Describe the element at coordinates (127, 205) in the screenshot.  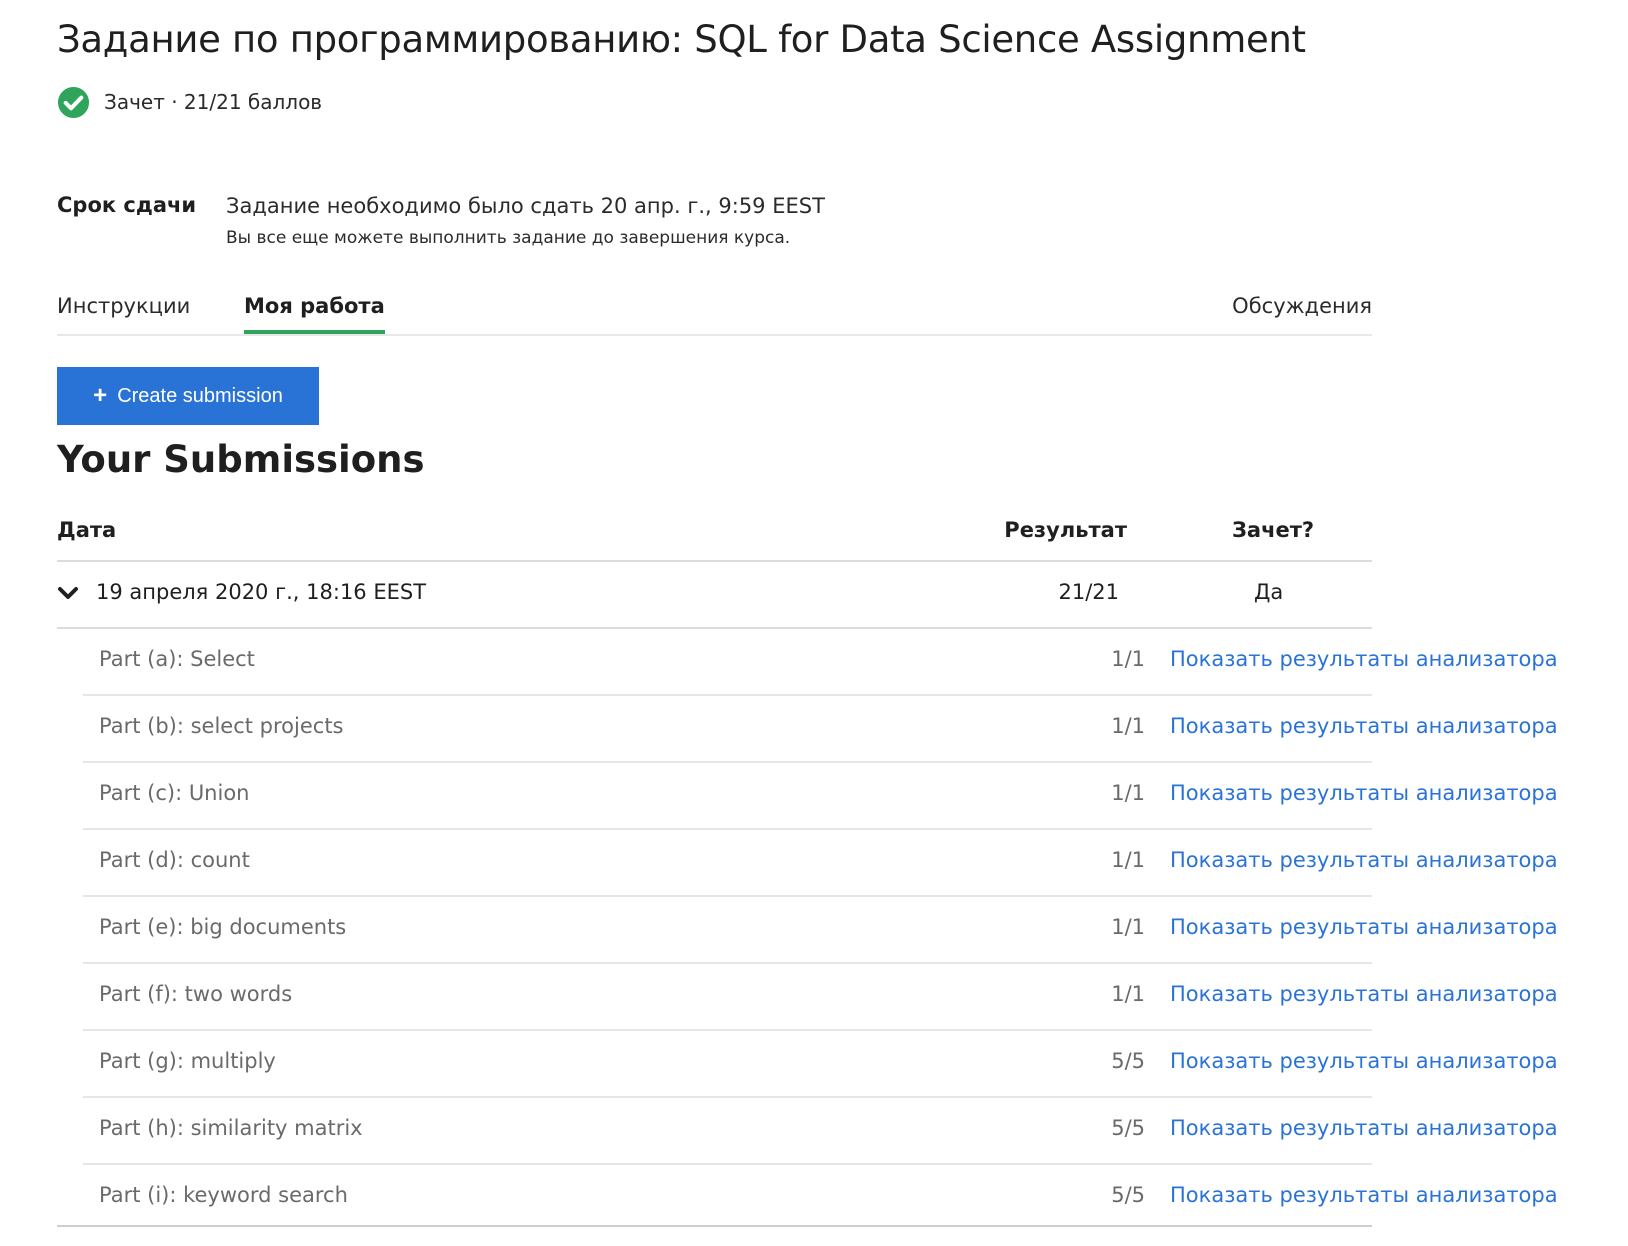
I see `deadline-label: Срок сдачи` at that location.